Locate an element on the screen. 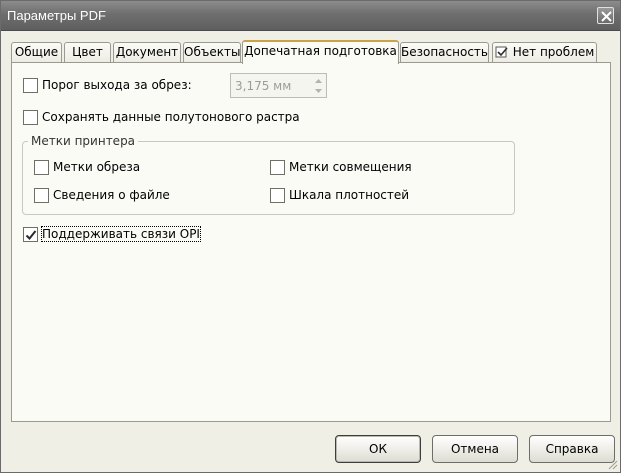 This screenshot has width=621, height=473. opi-checkbox is located at coordinates (30, 234).